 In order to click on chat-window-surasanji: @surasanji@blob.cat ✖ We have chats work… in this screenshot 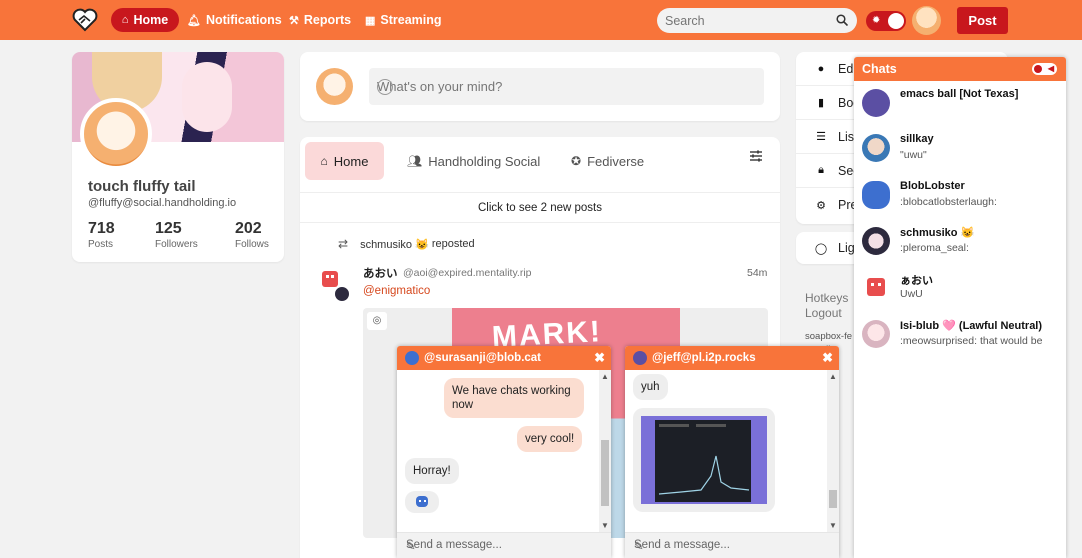, I will do `click(504, 452)`.